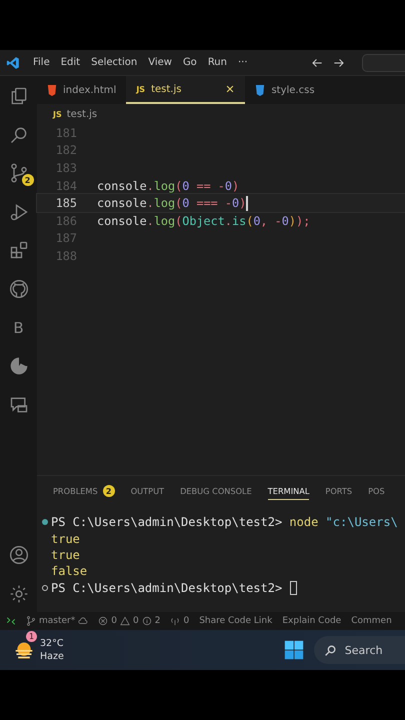 The image size is (405, 720). What do you see at coordinates (18, 594) in the screenshot?
I see `settings-icon` at bounding box center [18, 594].